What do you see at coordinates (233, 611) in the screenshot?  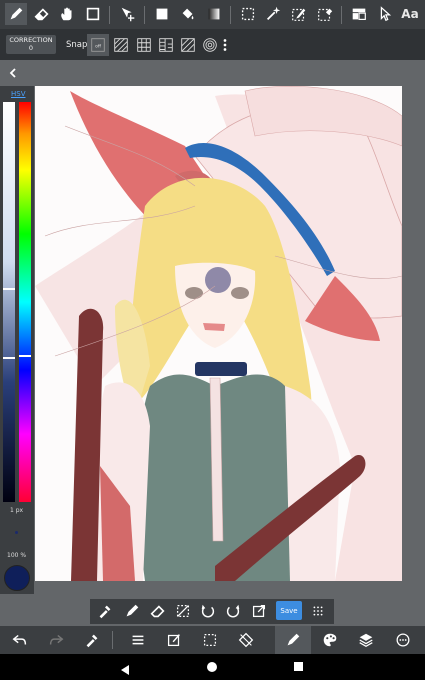 I see `redo-rotate-icon` at bounding box center [233, 611].